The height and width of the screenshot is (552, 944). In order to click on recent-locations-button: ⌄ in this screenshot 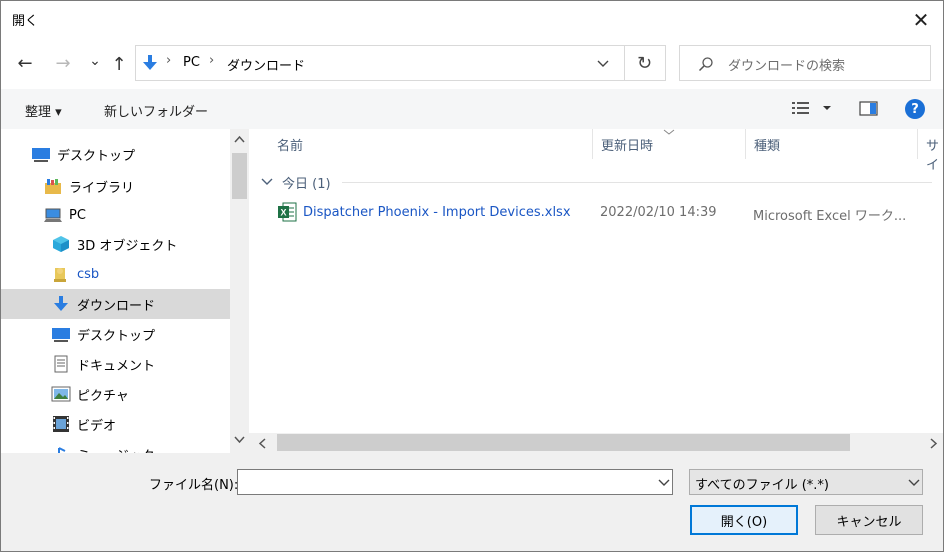, I will do `click(95, 61)`.